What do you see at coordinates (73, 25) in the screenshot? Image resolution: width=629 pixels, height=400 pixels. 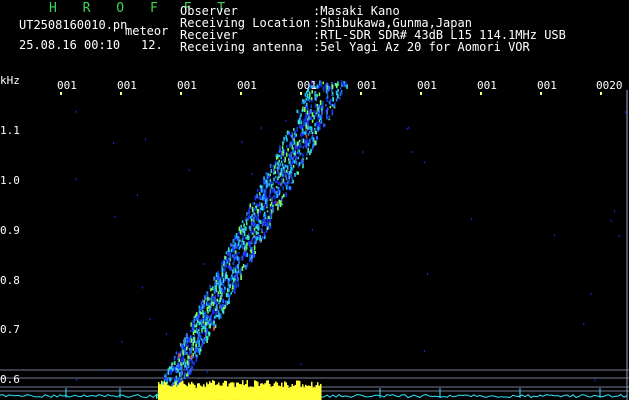 I see `file-name: UT2508160010.pn` at bounding box center [73, 25].